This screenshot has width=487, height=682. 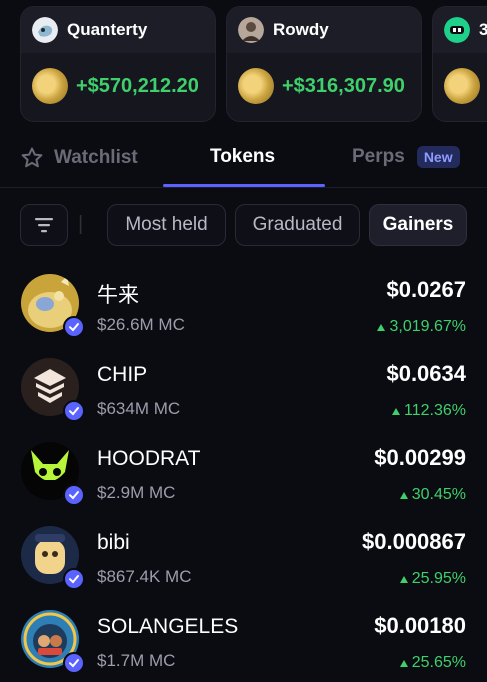 I want to click on tab-bar: Watchlist Tokens Perps New, so click(x=243, y=163).